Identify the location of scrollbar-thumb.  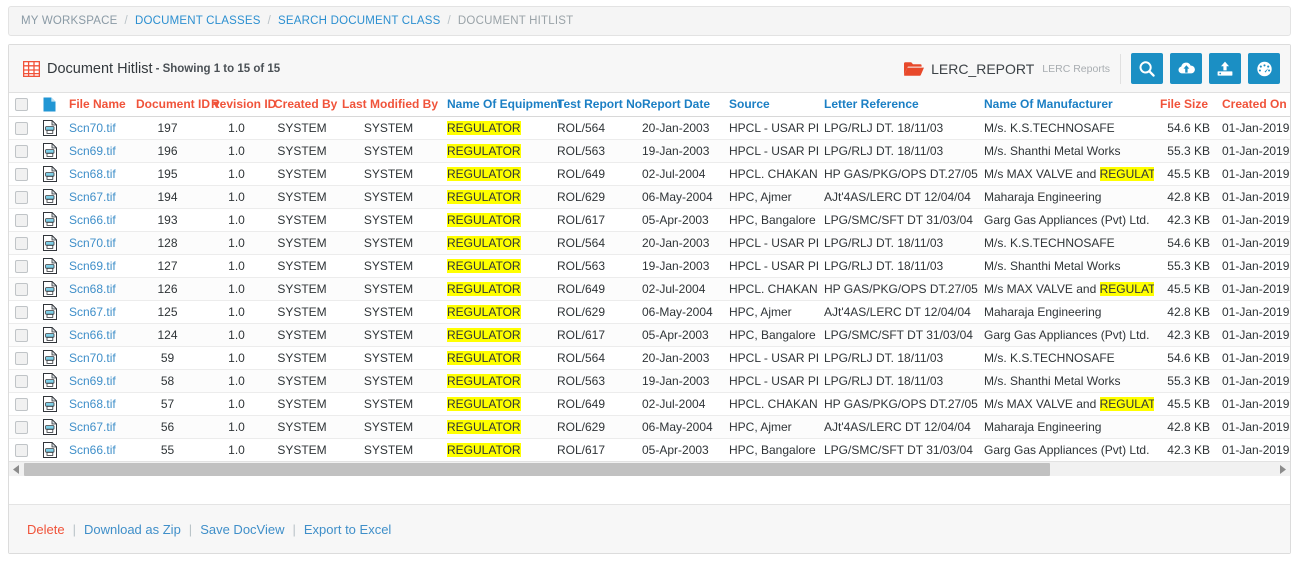
(537, 469).